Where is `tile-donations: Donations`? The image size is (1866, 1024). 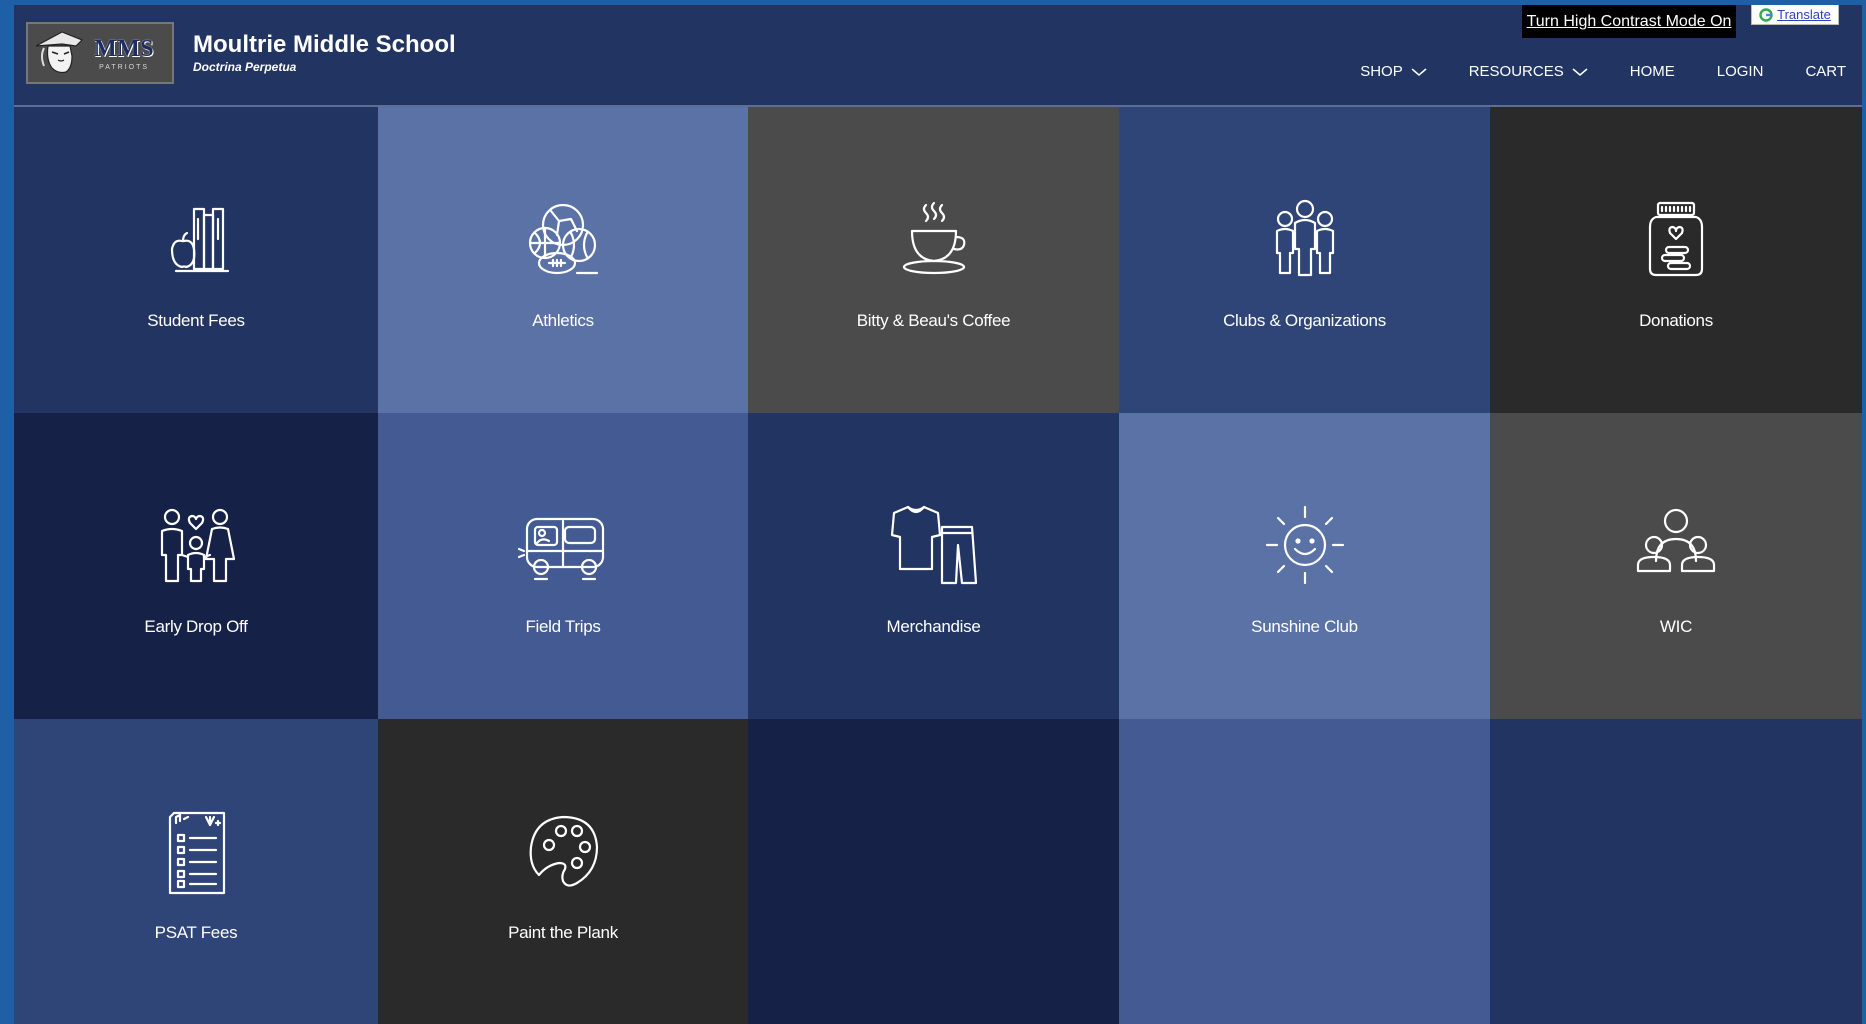
tile-donations: Donations is located at coordinates (1676, 260).